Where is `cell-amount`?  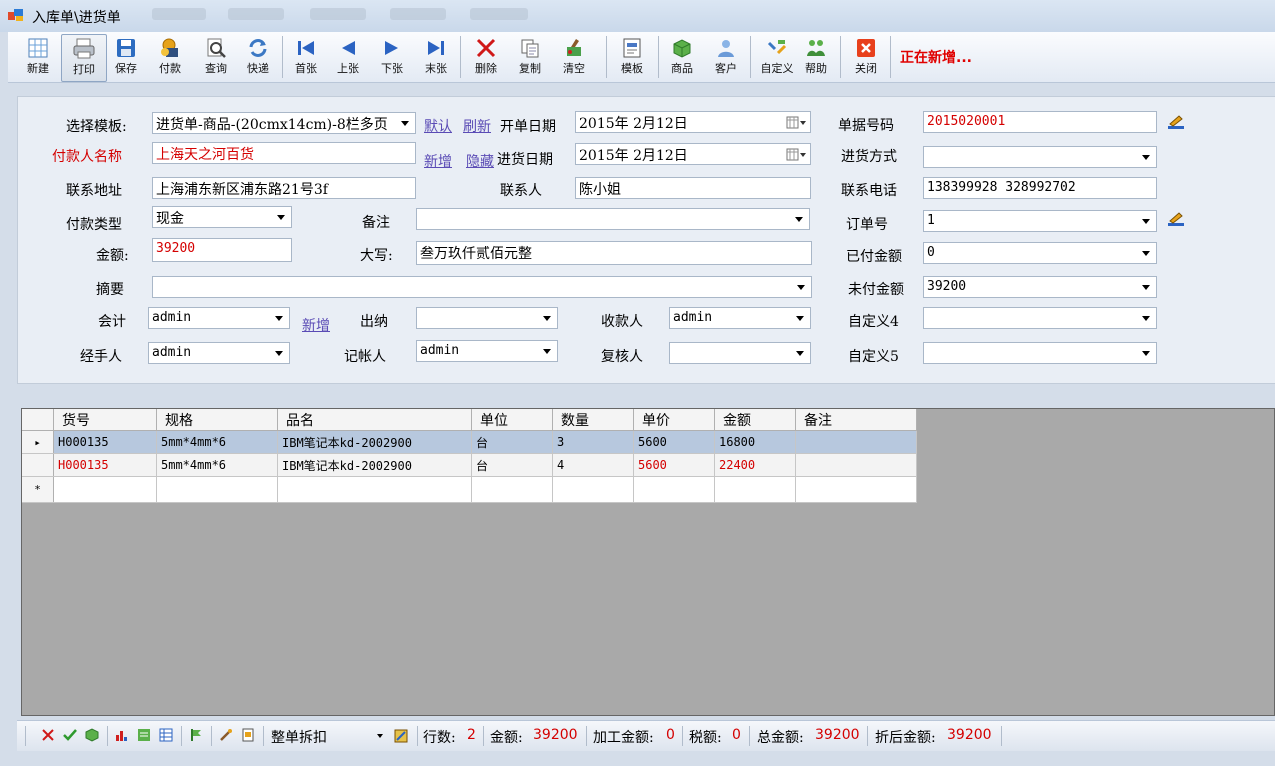 cell-amount is located at coordinates (755, 489).